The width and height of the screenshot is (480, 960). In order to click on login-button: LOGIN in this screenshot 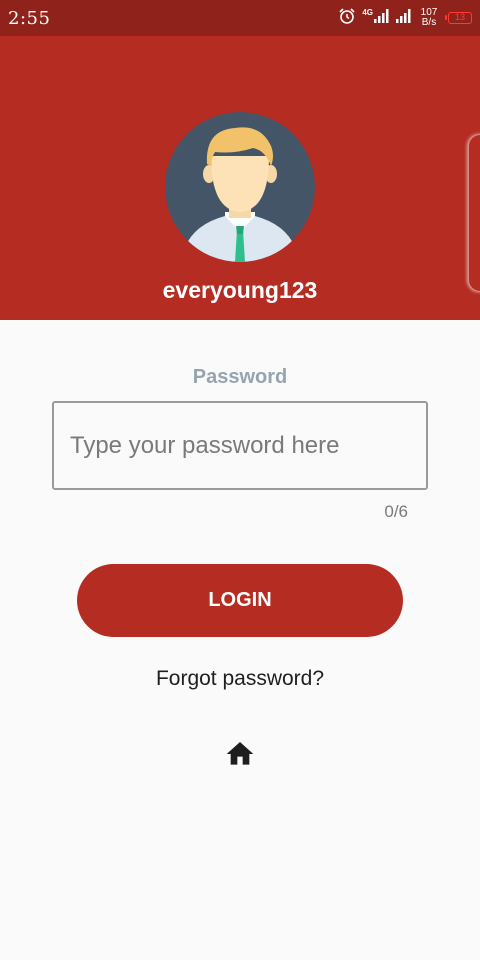, I will do `click(240, 600)`.